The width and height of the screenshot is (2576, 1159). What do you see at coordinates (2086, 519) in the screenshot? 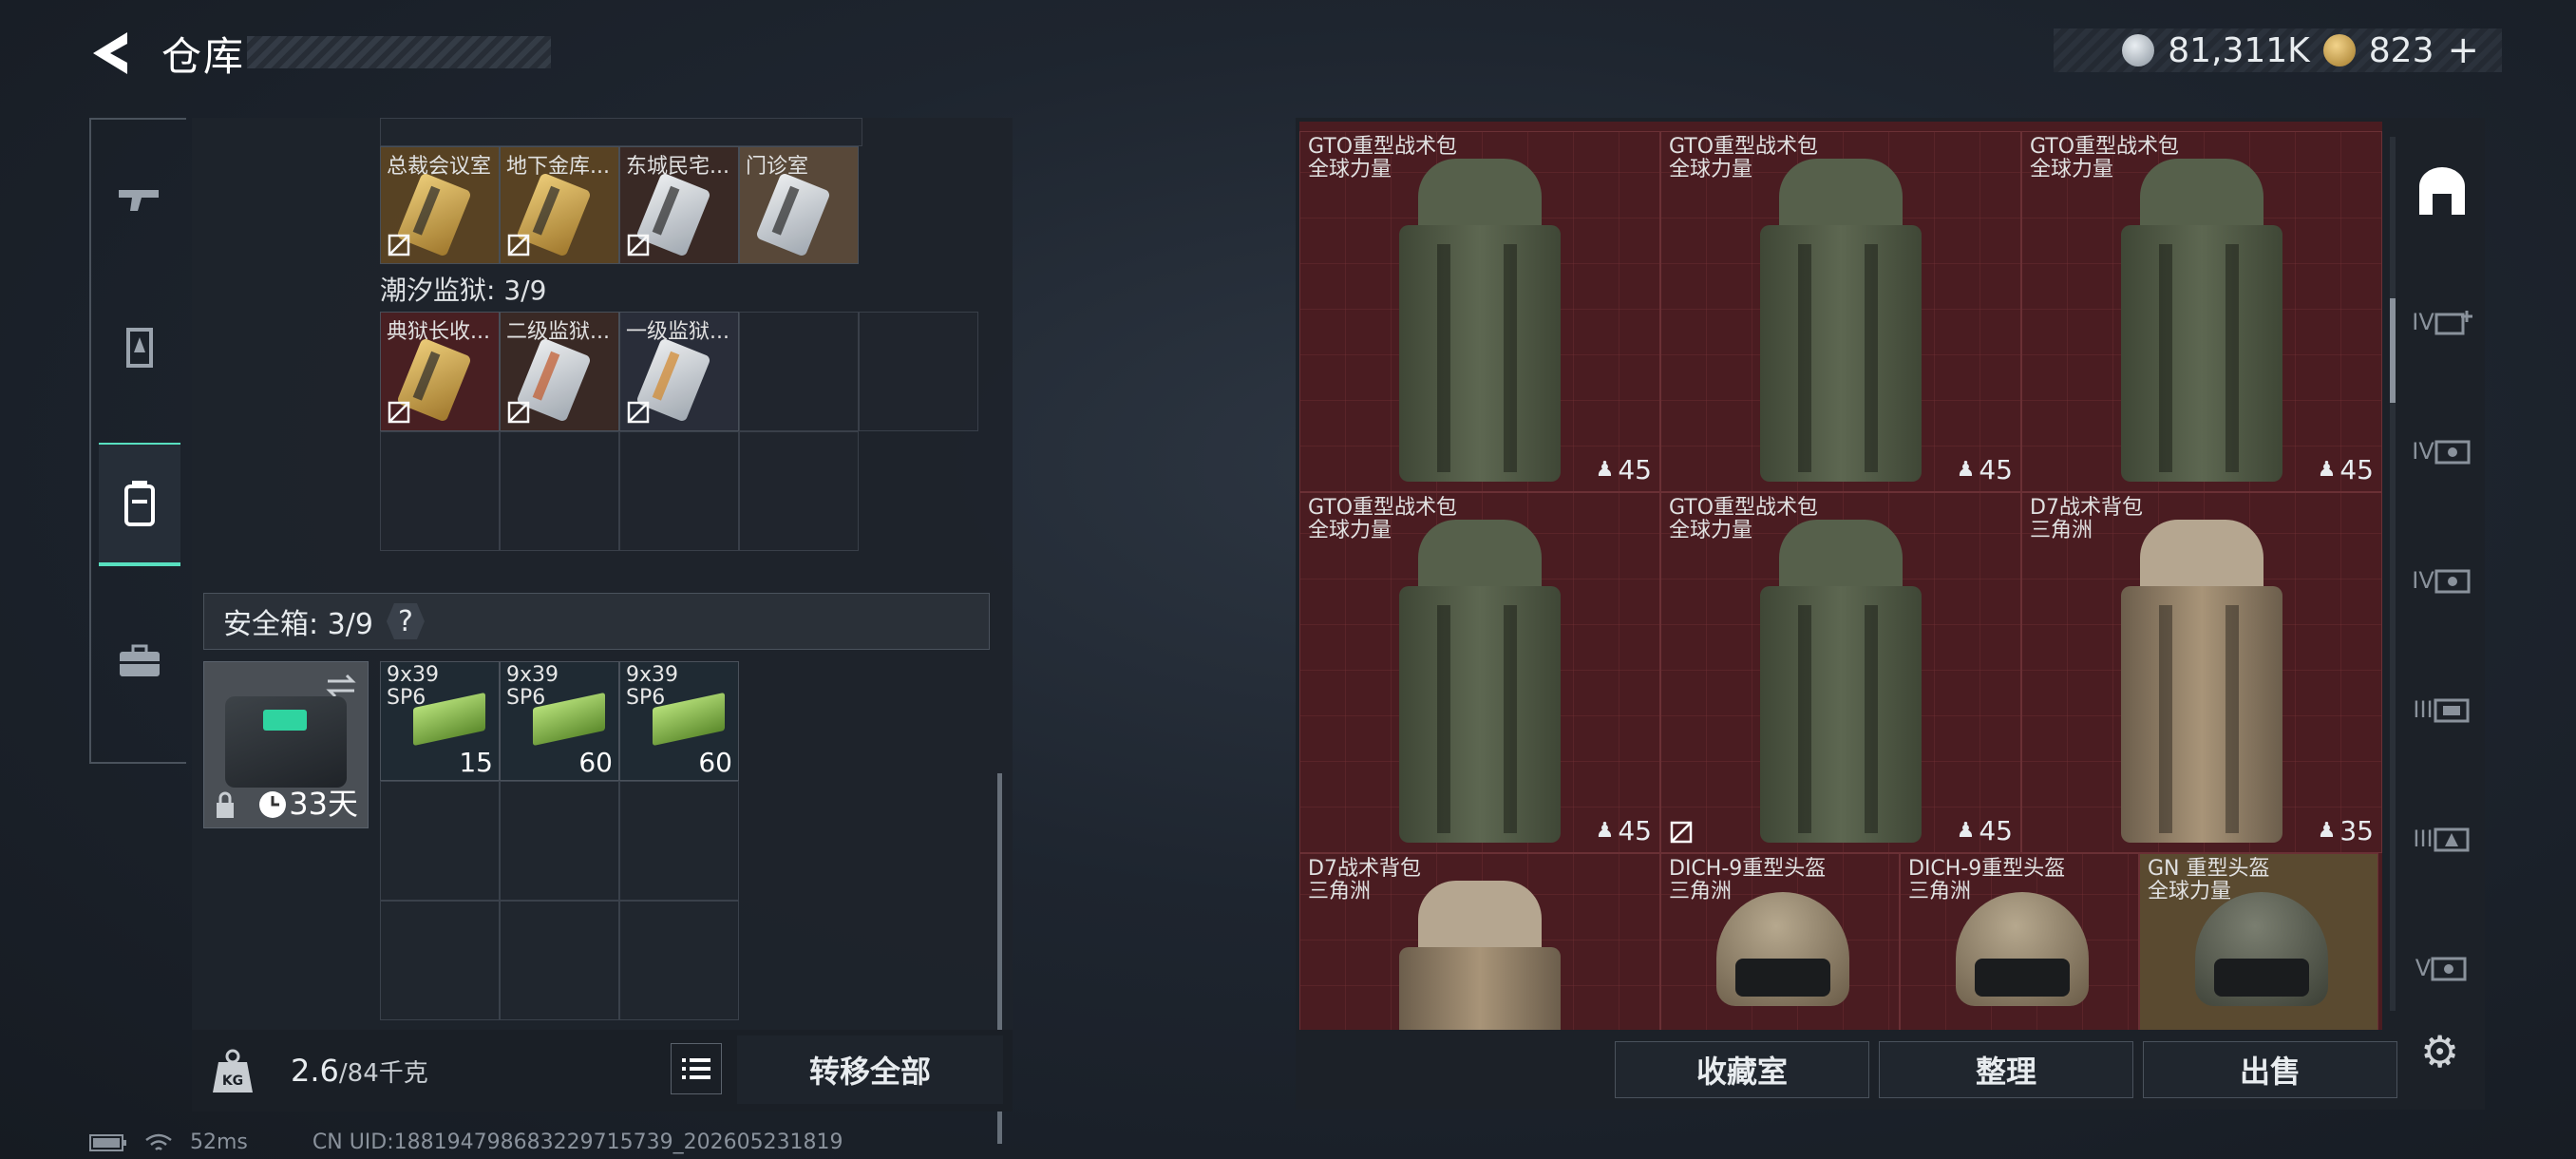
I see `item-name: D7战术背包 三角洲` at bounding box center [2086, 519].